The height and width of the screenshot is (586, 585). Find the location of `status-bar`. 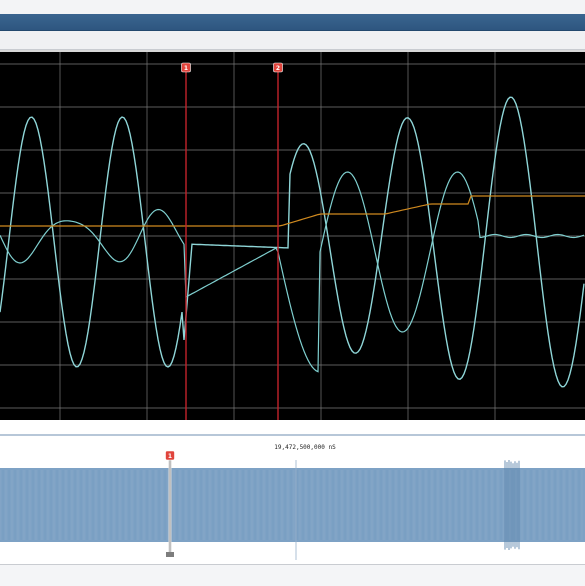

status-bar is located at coordinates (292, 575).